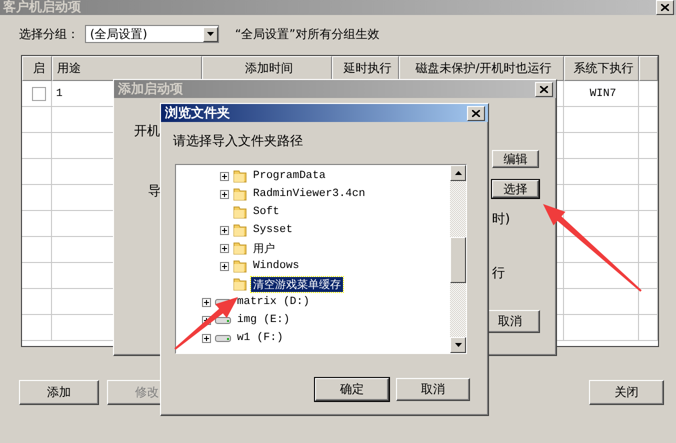  Describe the element at coordinates (365, 68) in the screenshot. I see `column-header: 延时执行` at that location.